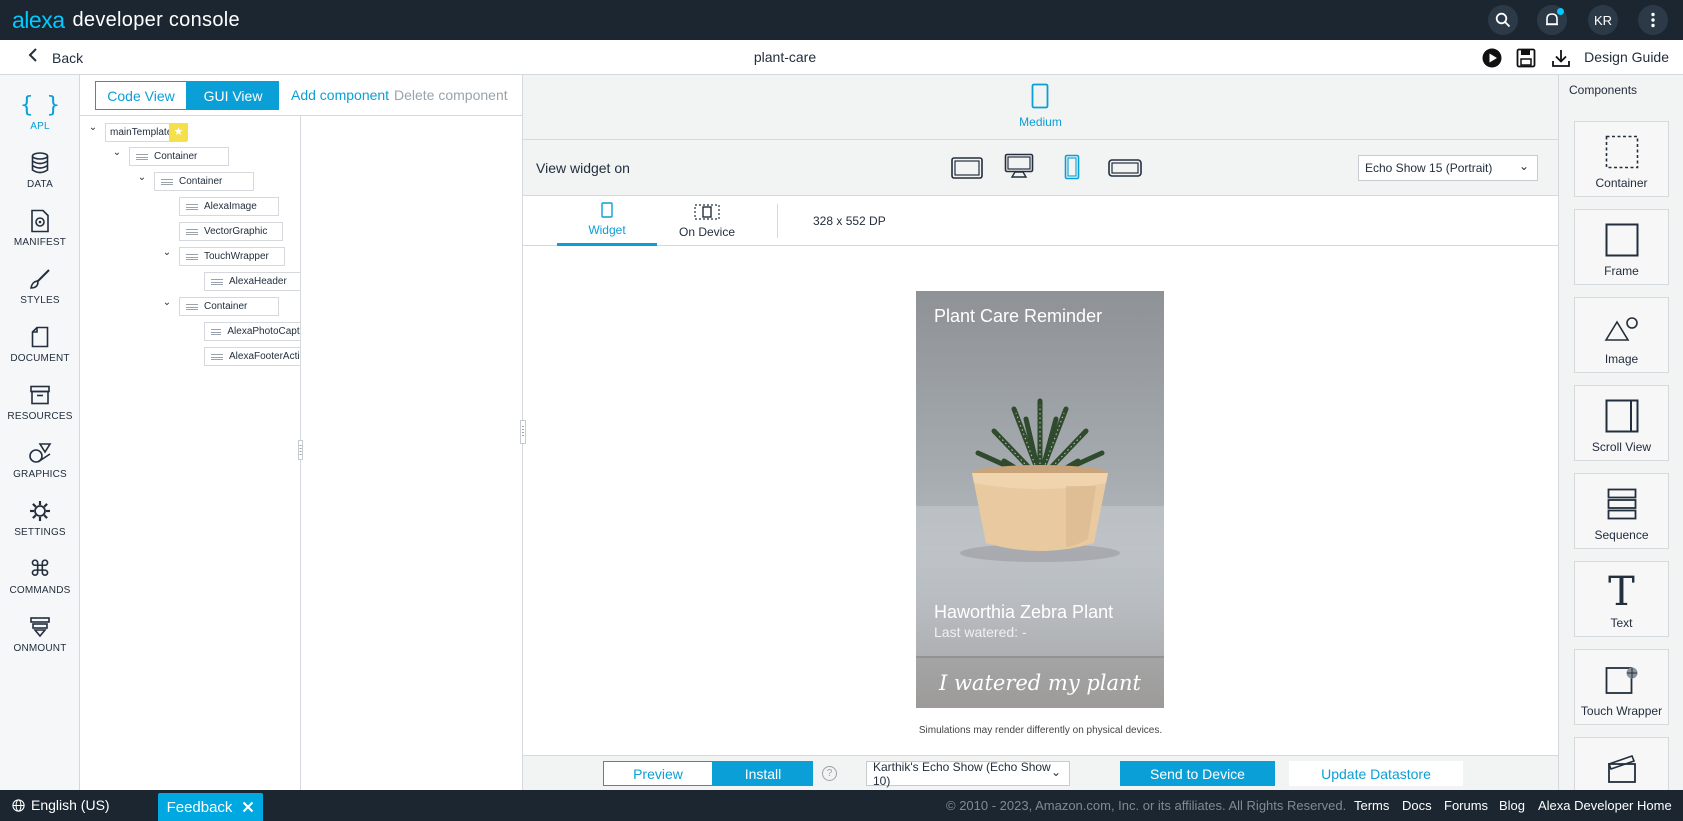 The height and width of the screenshot is (821, 1683). I want to click on design-guide-link: Design Guide, so click(1626, 57).